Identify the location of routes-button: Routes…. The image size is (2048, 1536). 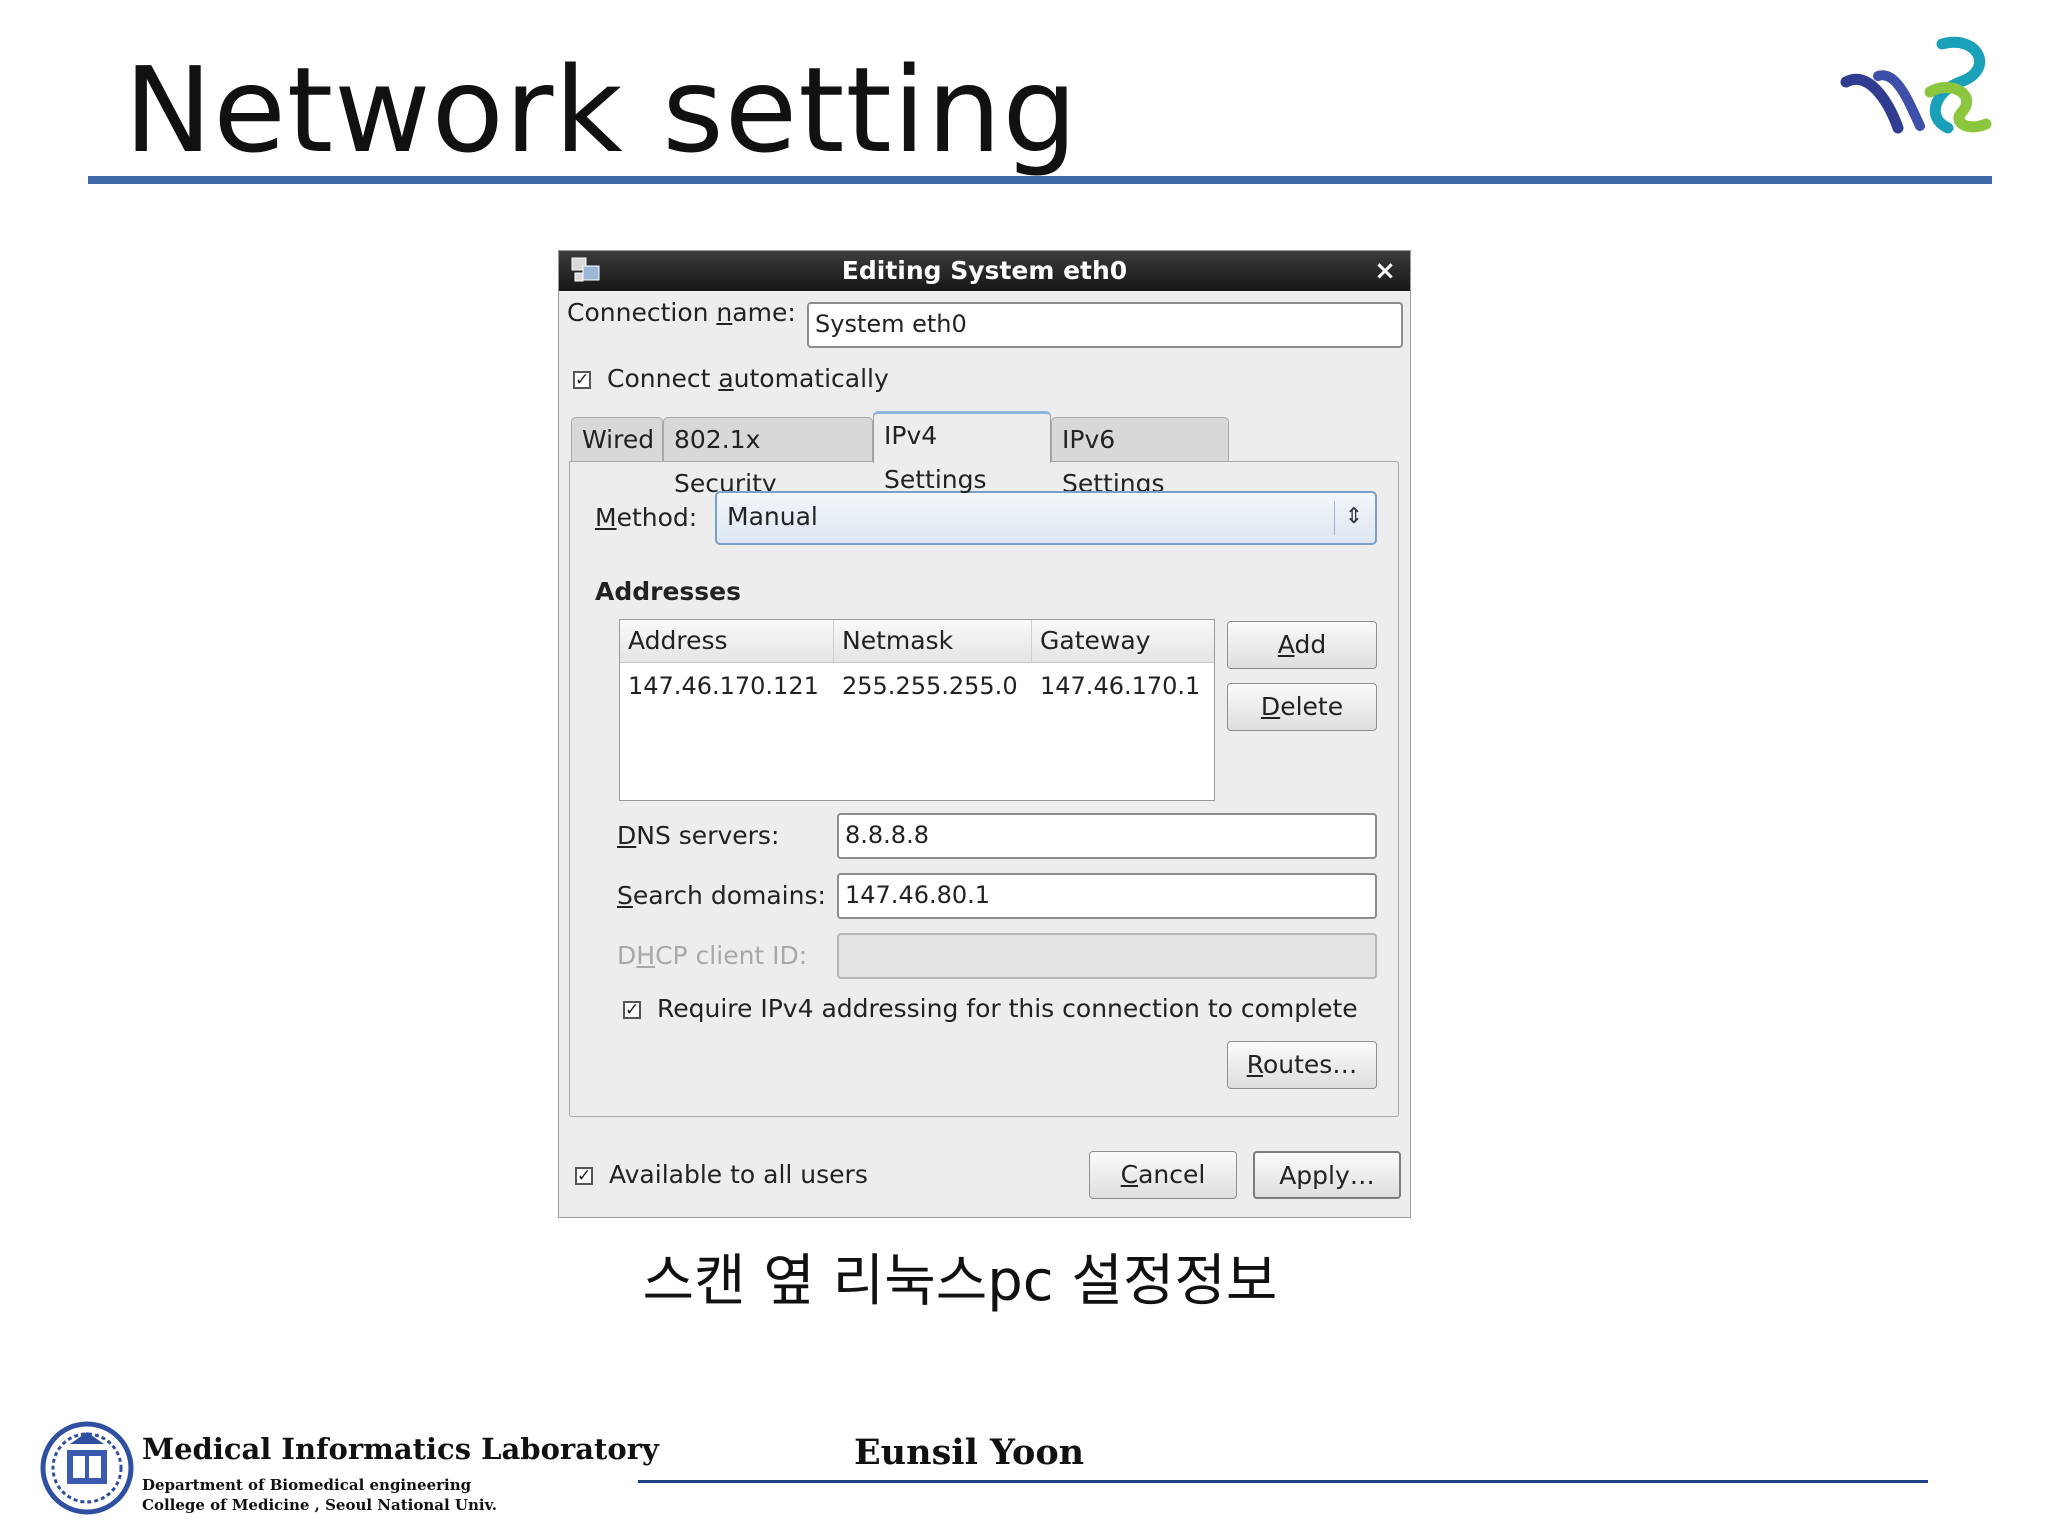
(1302, 1065).